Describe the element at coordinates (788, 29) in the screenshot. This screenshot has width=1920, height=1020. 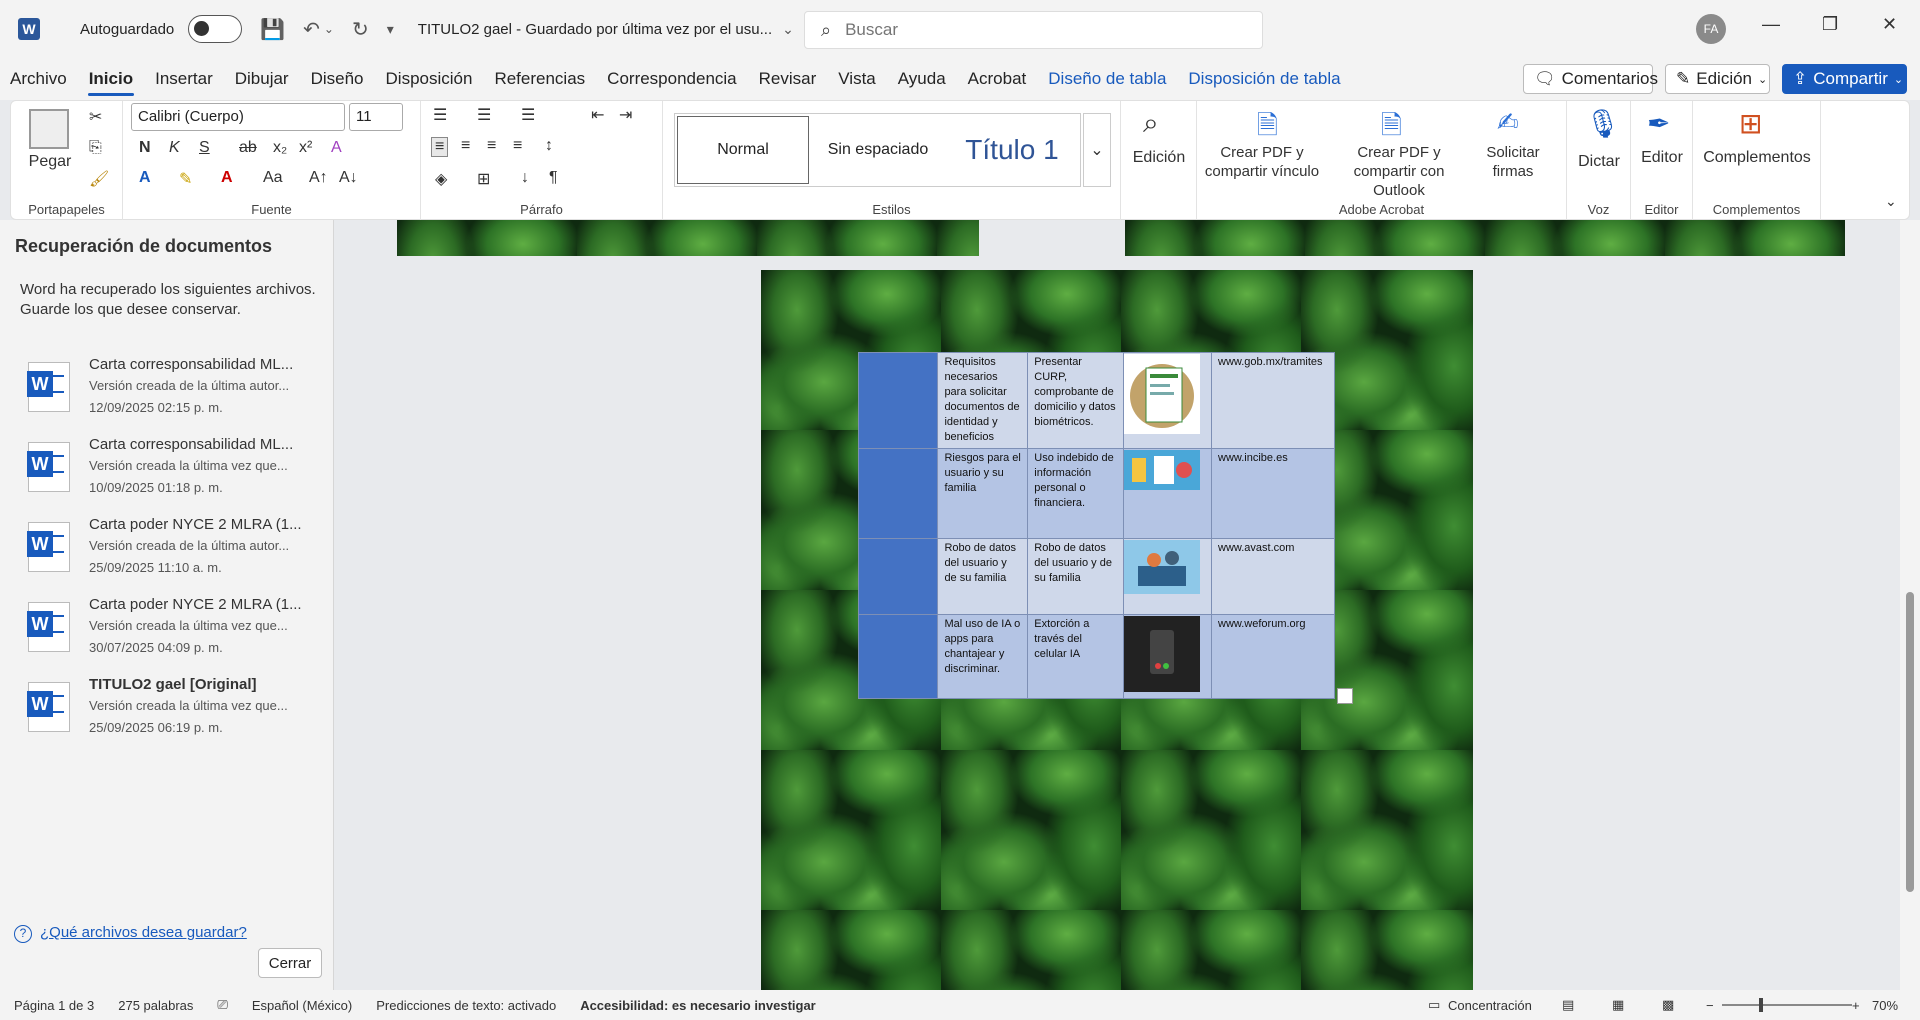
I see `title-chevron-icon: ⌄` at that location.